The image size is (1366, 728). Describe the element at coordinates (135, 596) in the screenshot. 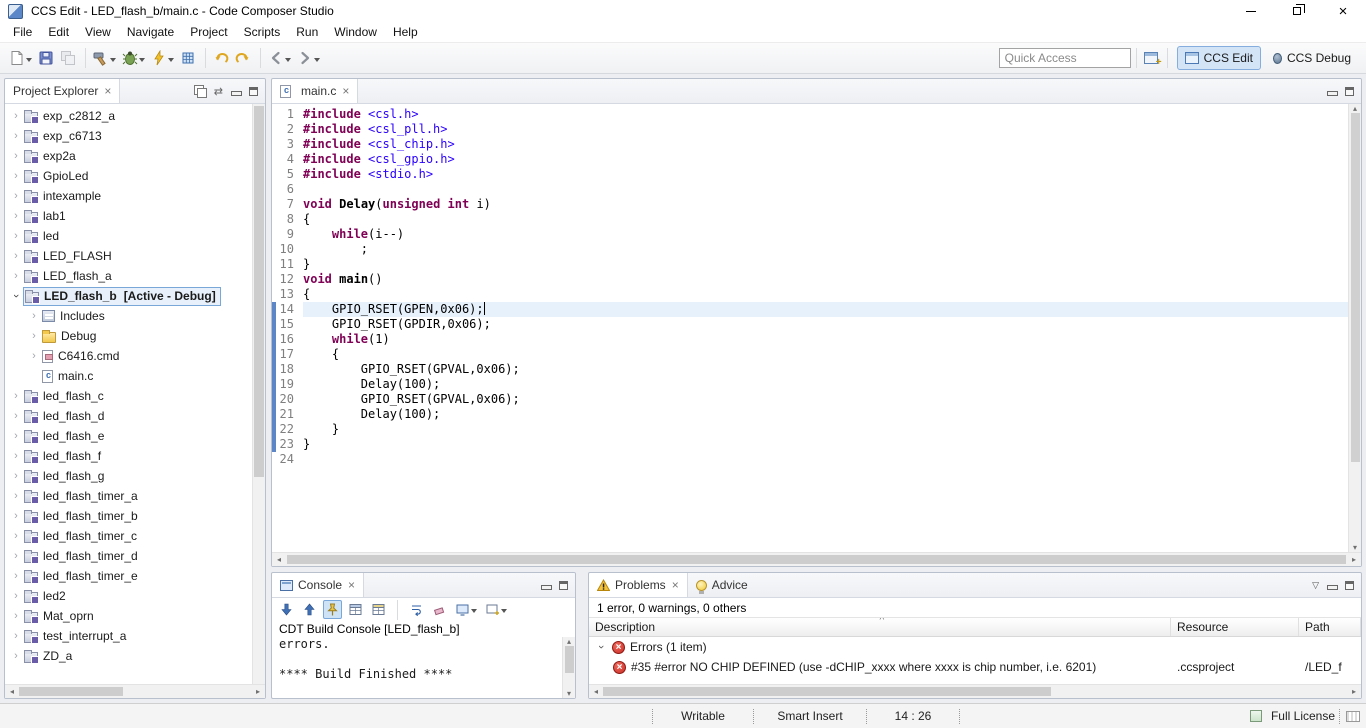

I see `tree-item-led2: › led2` at that location.